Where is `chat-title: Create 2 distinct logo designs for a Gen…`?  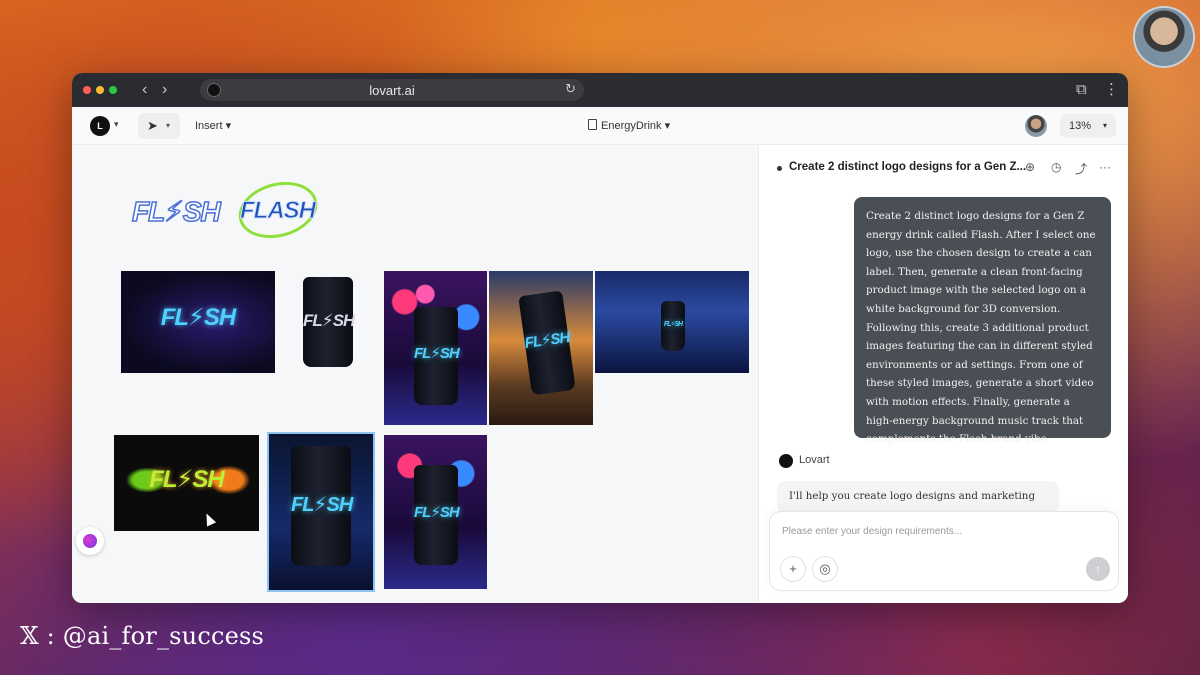 chat-title: Create 2 distinct logo designs for a Gen… is located at coordinates (908, 167).